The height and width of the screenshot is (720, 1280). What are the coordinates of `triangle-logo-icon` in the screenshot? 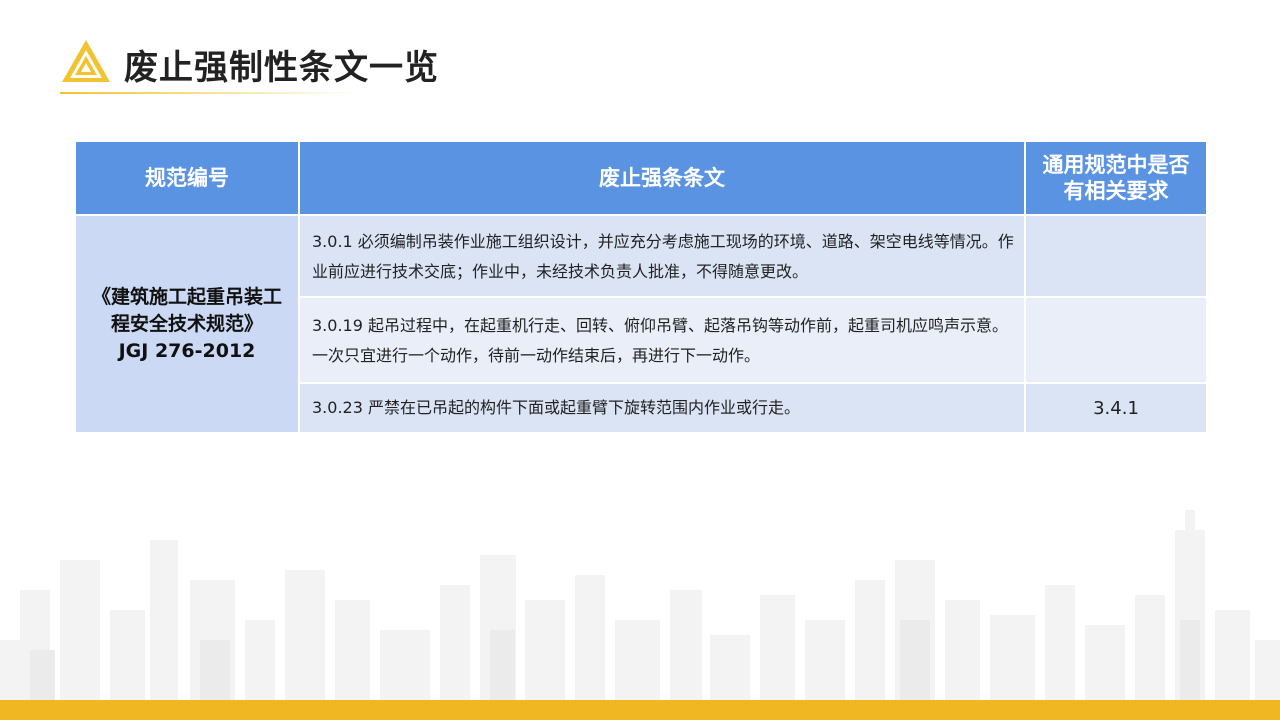 It's located at (86, 61).